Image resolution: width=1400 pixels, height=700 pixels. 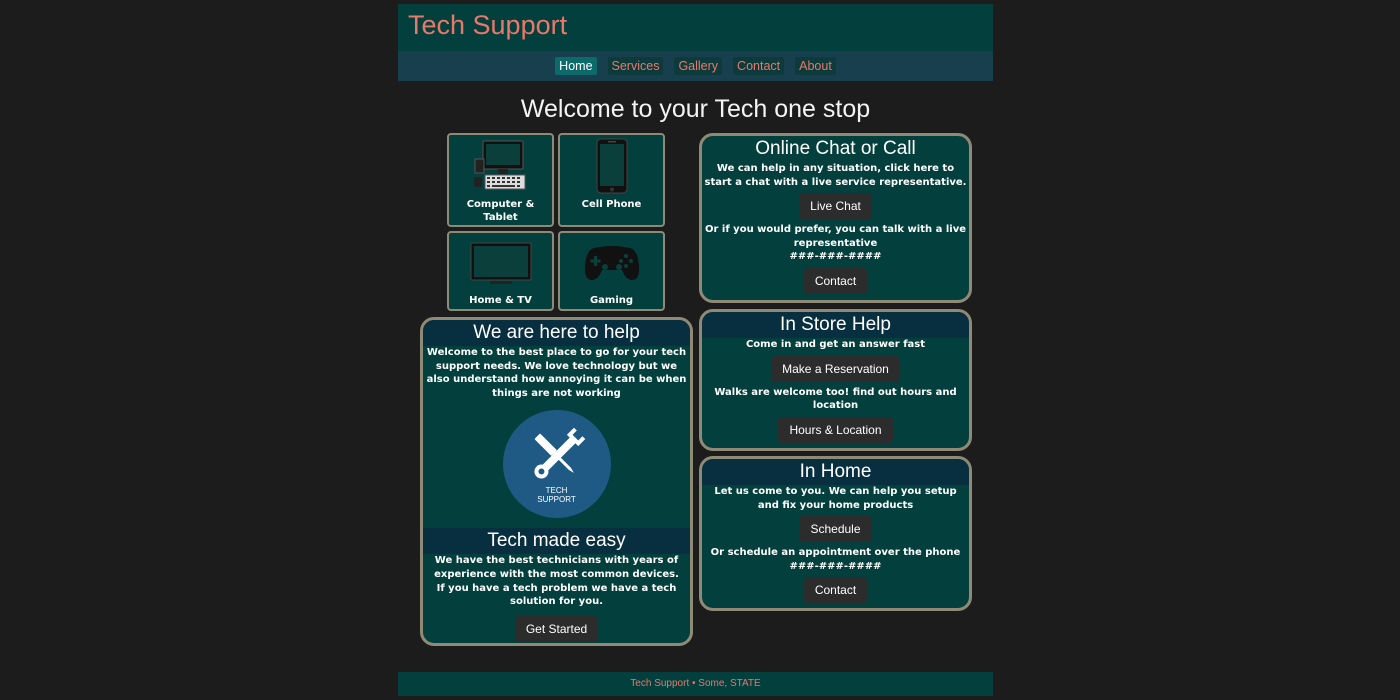 What do you see at coordinates (695, 109) in the screenshot?
I see `welcome-heading: Welcome to your Tech one stop` at bounding box center [695, 109].